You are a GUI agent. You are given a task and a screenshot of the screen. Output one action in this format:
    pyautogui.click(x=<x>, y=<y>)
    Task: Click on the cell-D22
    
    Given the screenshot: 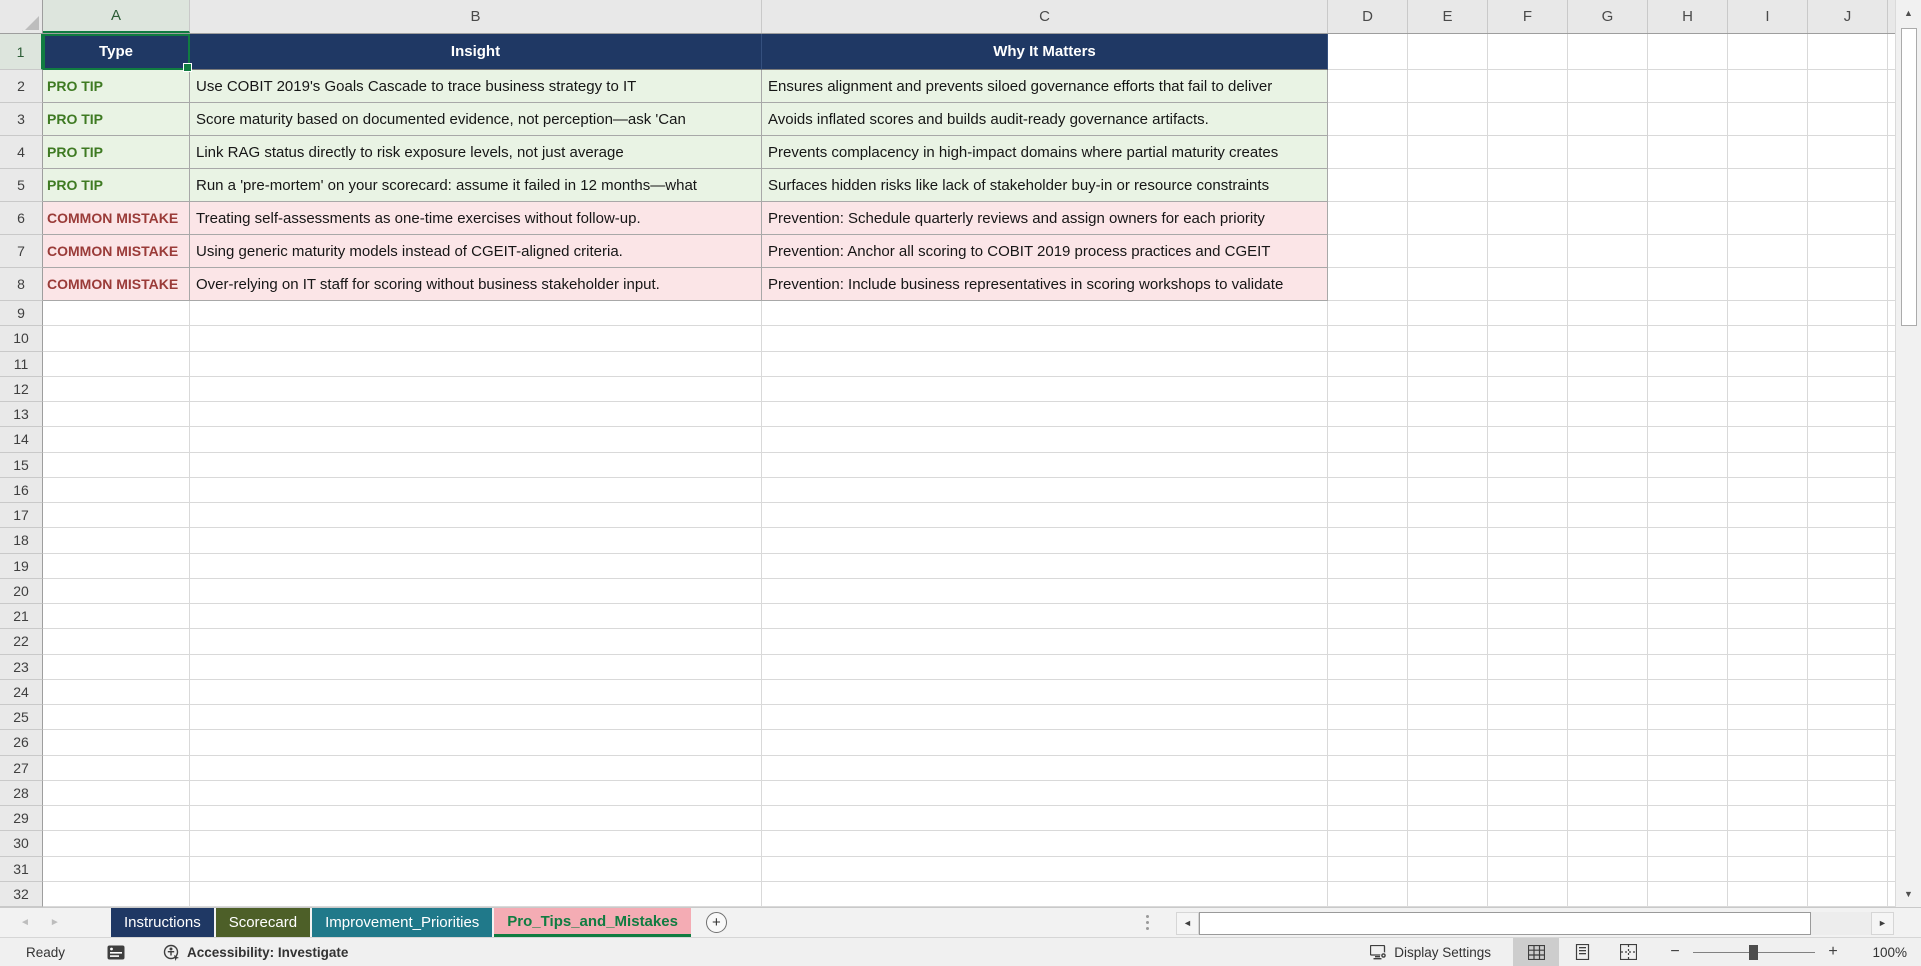 What is the action you would take?
    pyautogui.click(x=1368, y=642)
    